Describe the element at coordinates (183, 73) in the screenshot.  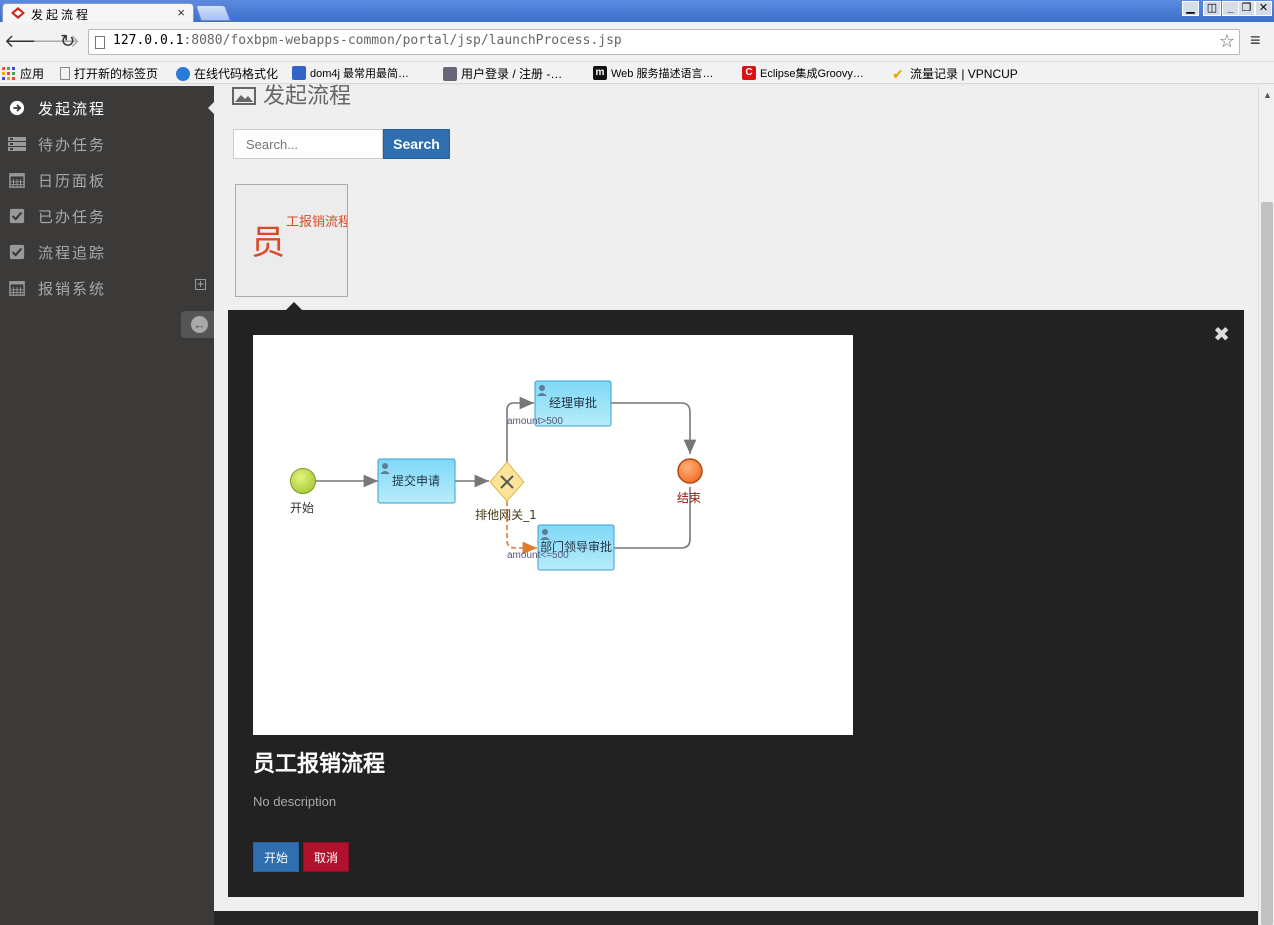
I see `c-blue-icon` at that location.